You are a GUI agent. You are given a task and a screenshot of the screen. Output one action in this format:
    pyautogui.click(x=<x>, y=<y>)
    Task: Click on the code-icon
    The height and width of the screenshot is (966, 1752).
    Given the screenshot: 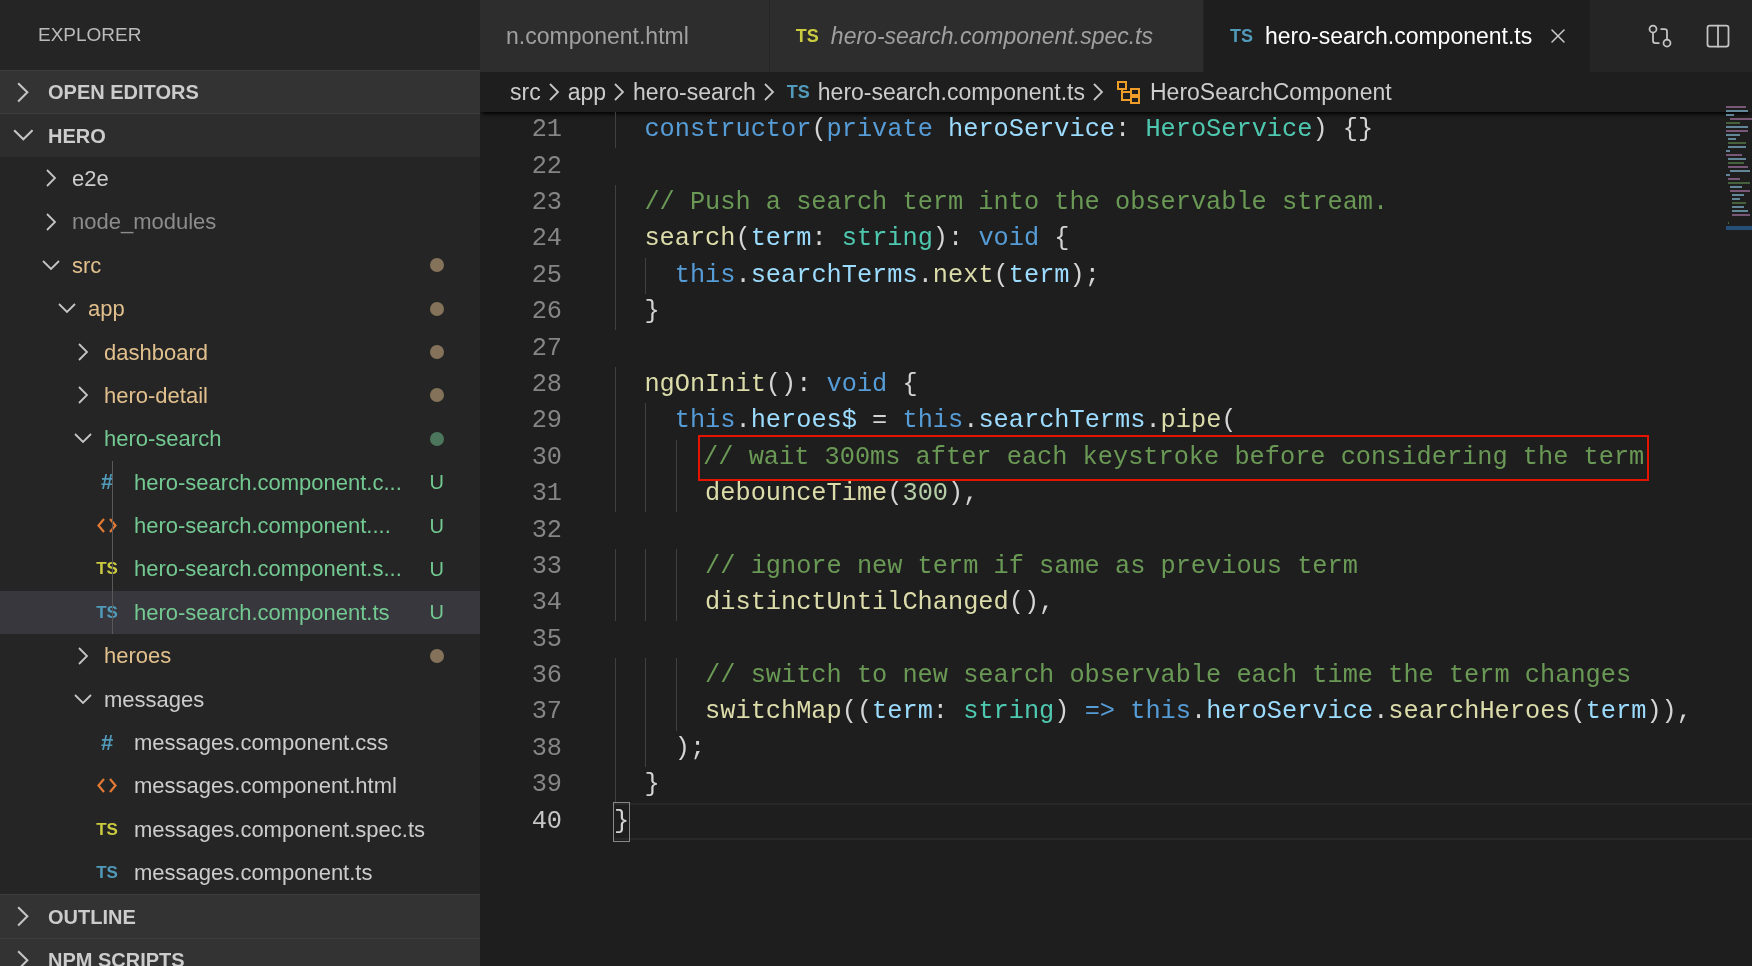 What is the action you would take?
    pyautogui.click(x=107, y=786)
    